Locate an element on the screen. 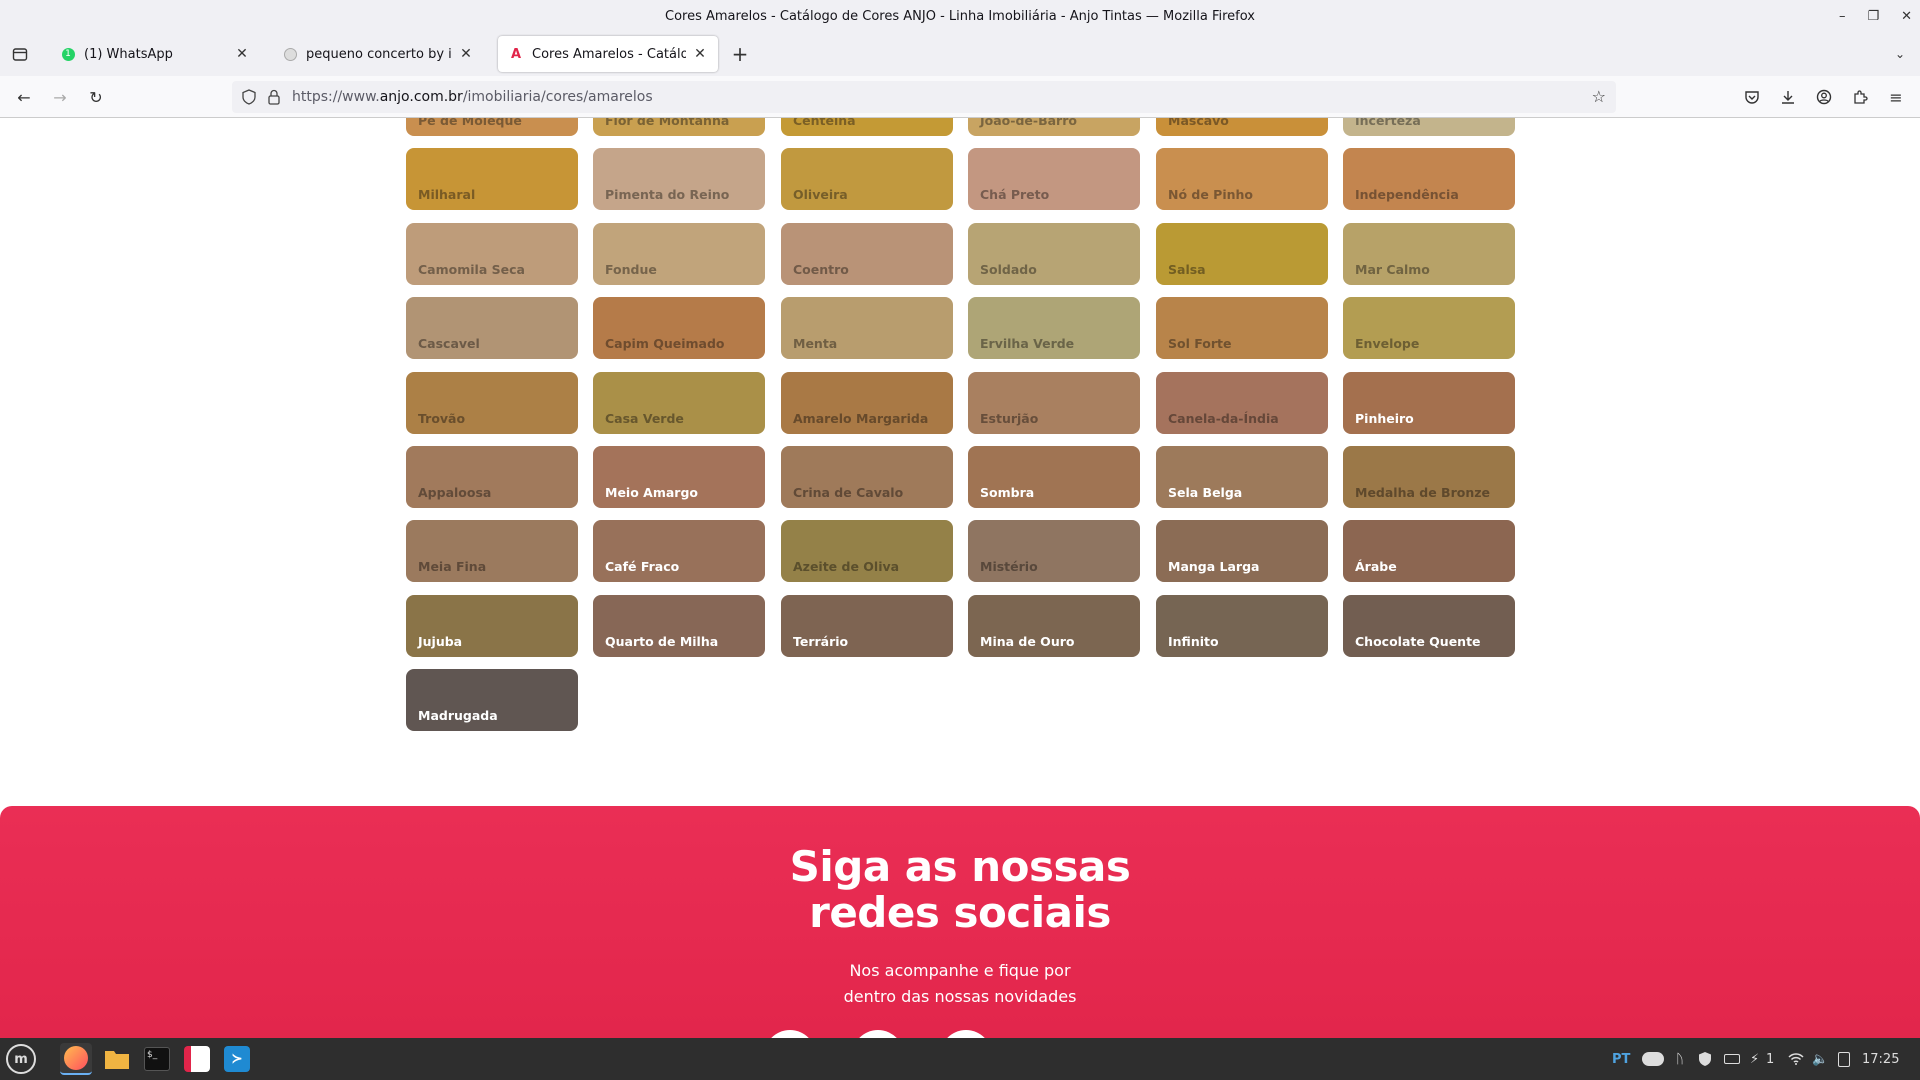 The image size is (1920, 1080). whatsapp-icon: 1 is located at coordinates (68, 54).